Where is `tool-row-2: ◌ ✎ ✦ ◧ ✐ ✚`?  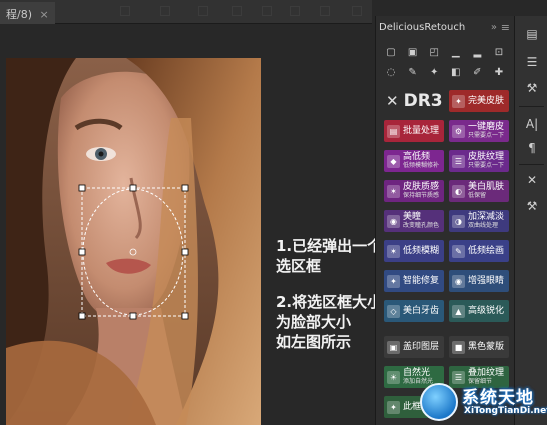 tool-row-2: ◌ ✎ ✦ ◧ ✐ ✚ is located at coordinates (445, 74).